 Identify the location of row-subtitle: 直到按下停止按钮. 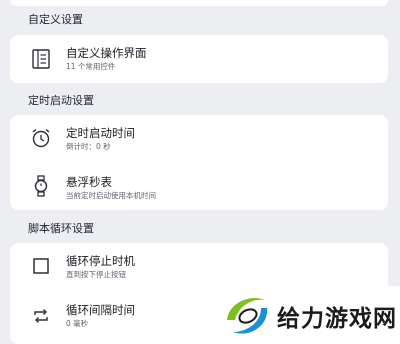
(96, 274).